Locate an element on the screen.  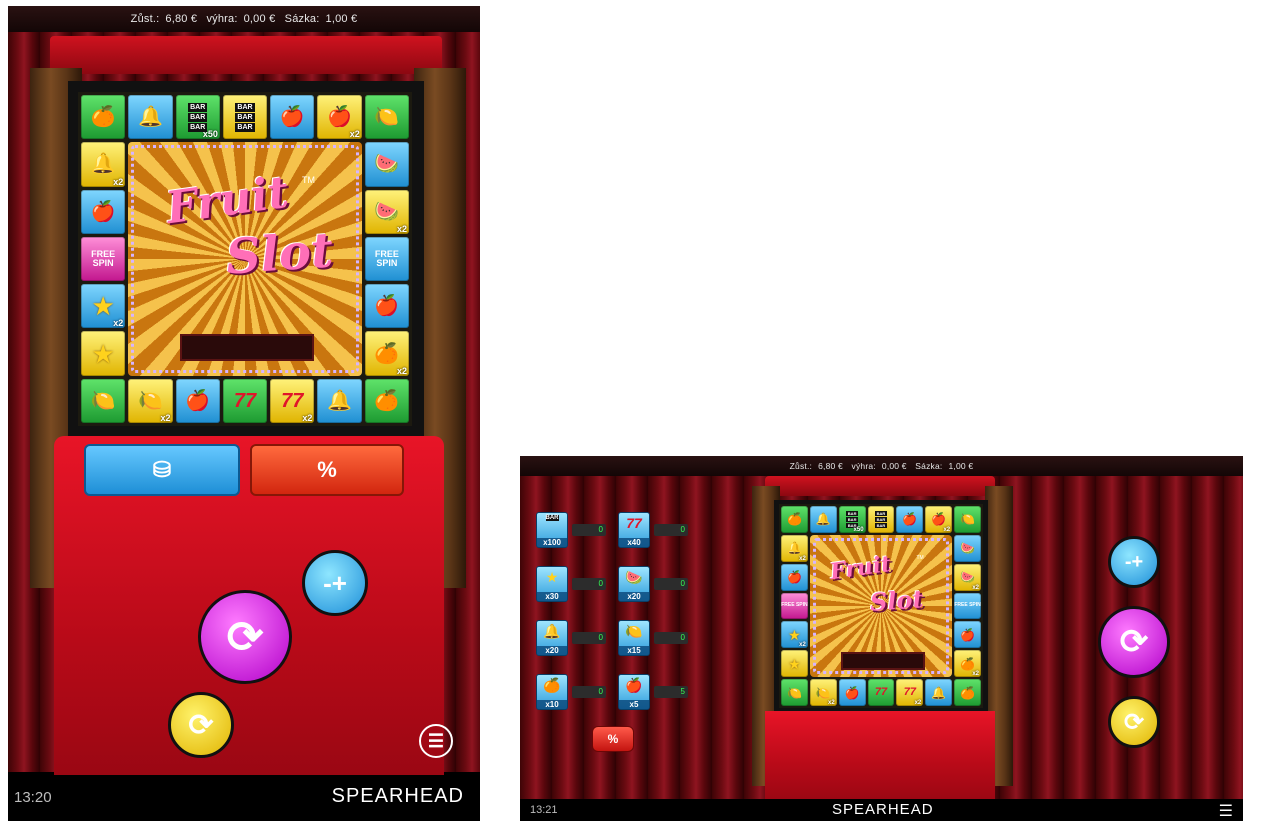
board-tile: FREE SPIN is located at coordinates (967, 606).